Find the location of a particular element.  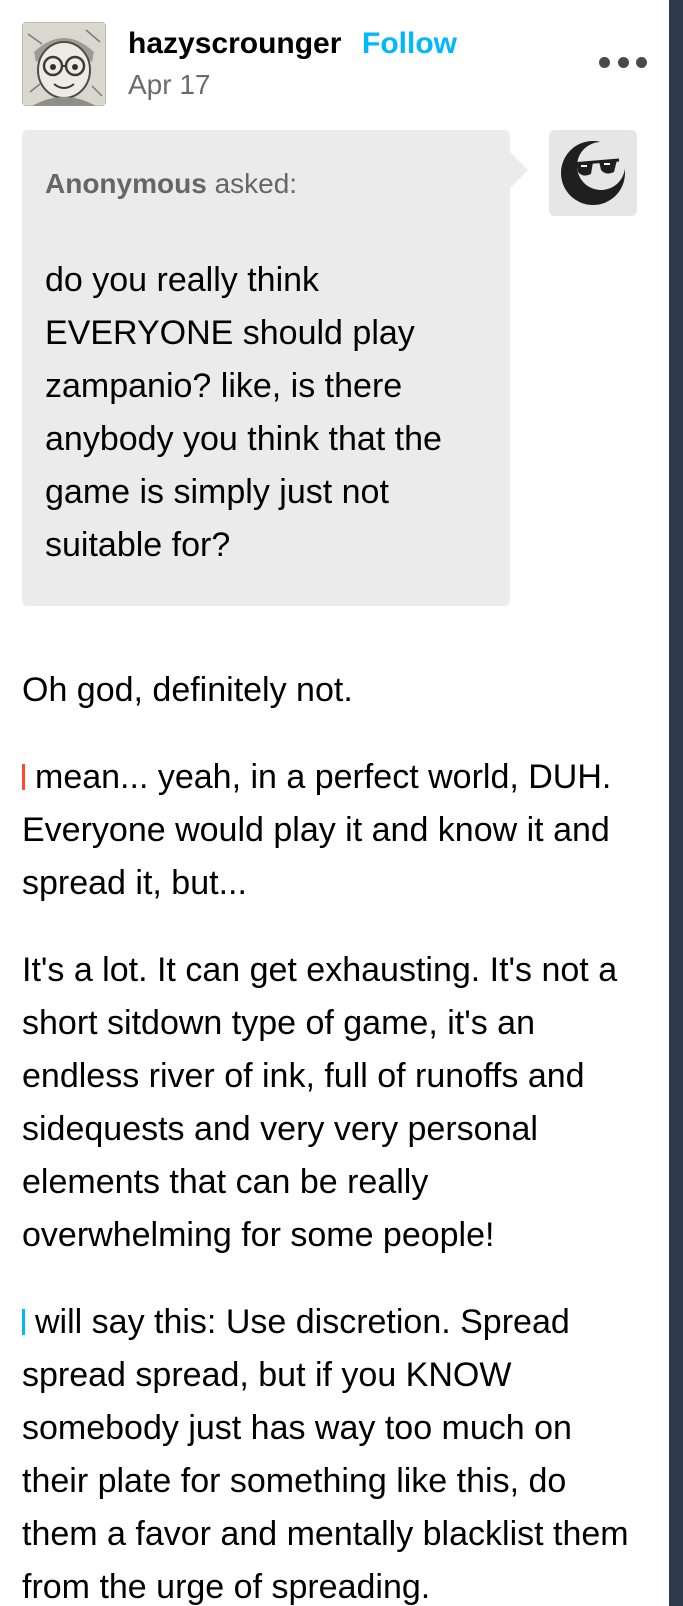

more-options-icon is located at coordinates (623, 62).